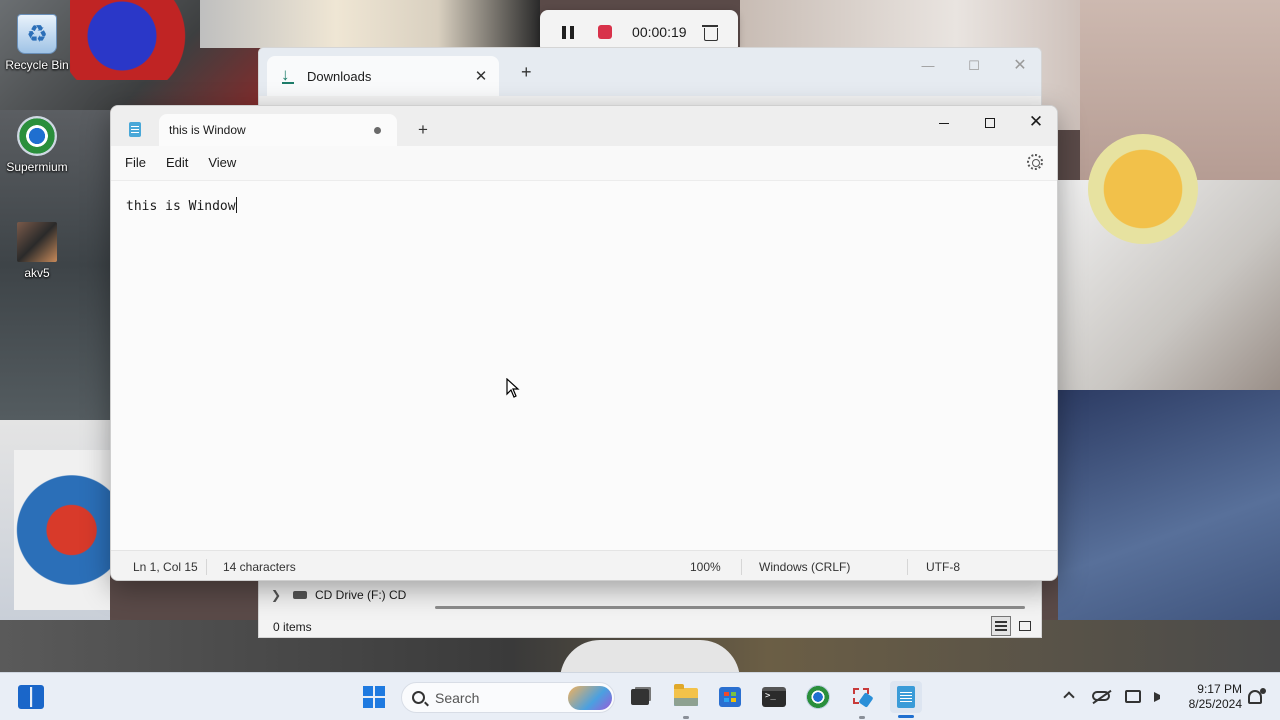  I want to click on horizontal-scrollbar, so click(730, 607).